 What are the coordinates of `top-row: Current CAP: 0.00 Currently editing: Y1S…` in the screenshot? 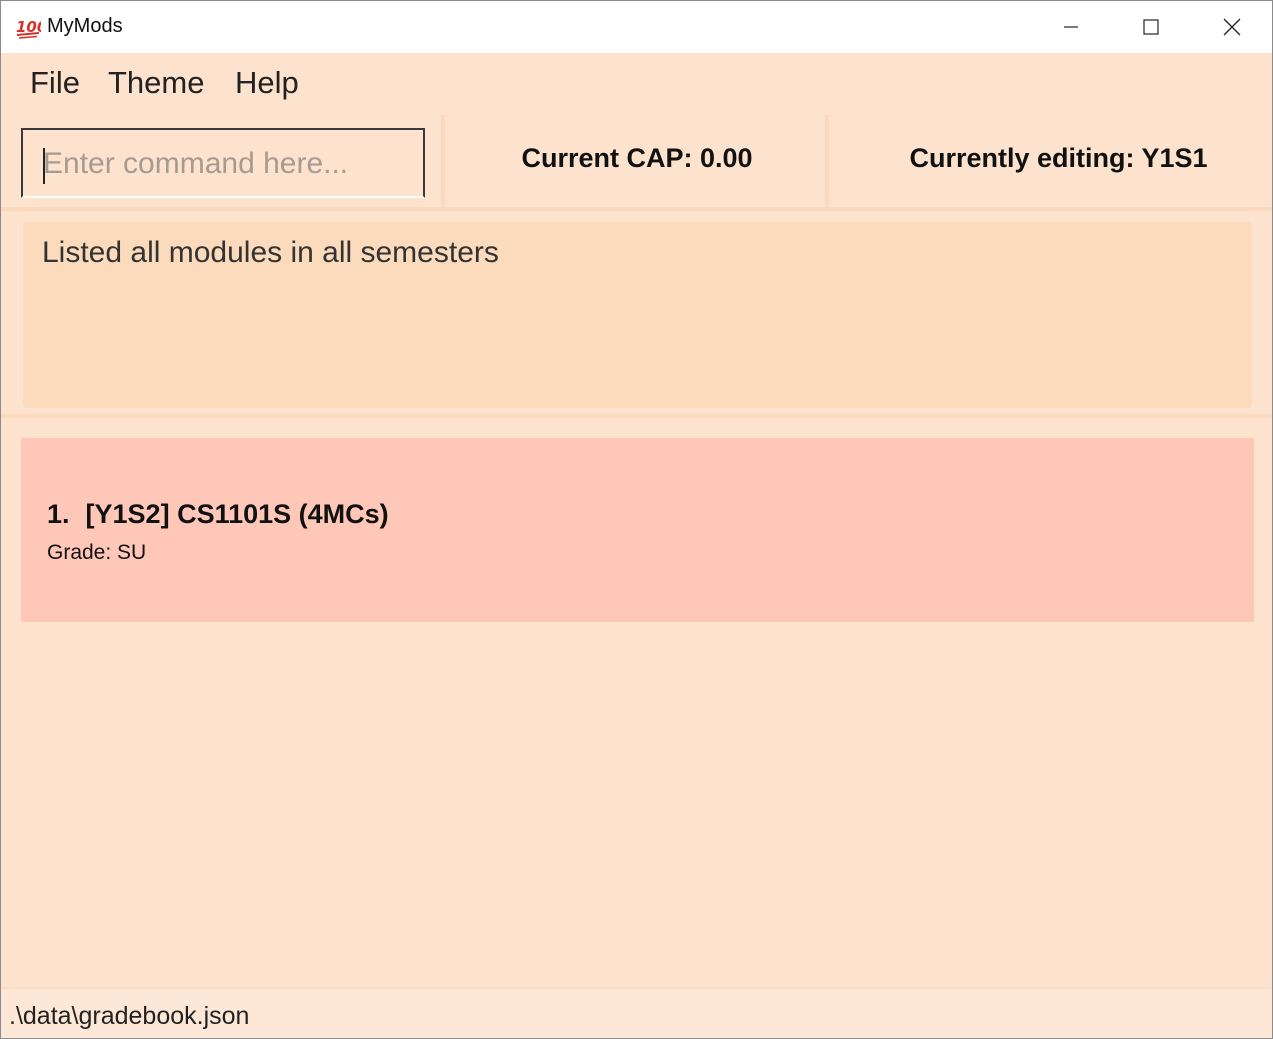 It's located at (636, 162).